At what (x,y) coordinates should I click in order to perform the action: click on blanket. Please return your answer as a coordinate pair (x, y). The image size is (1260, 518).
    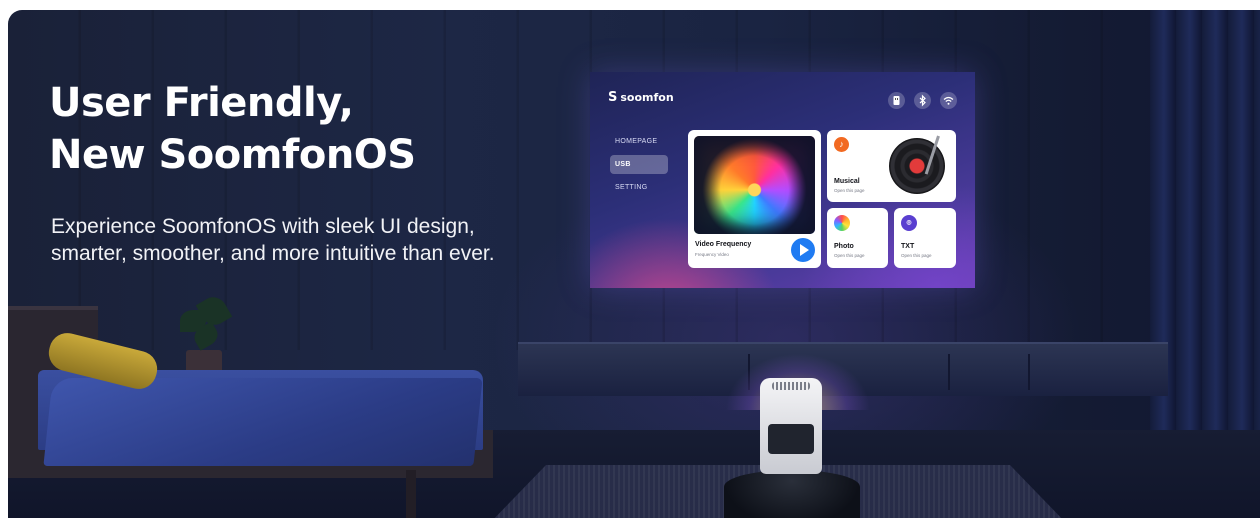
    Looking at the image, I should click on (263, 422).